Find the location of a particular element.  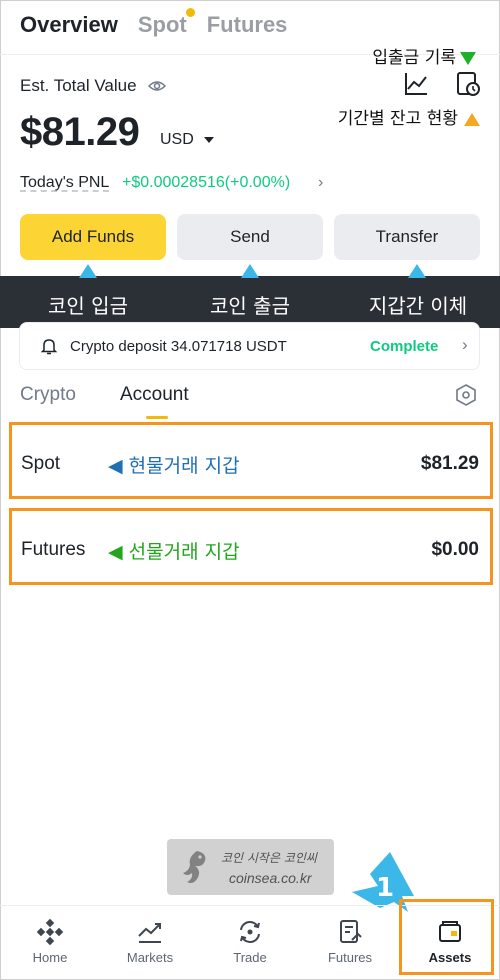

assets-highlight-box is located at coordinates (446, 937).